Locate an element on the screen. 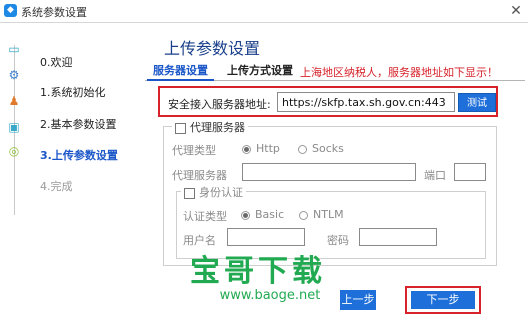 Image resolution: width=528 pixels, height=323 pixels. http-label: Http is located at coordinates (268, 148).